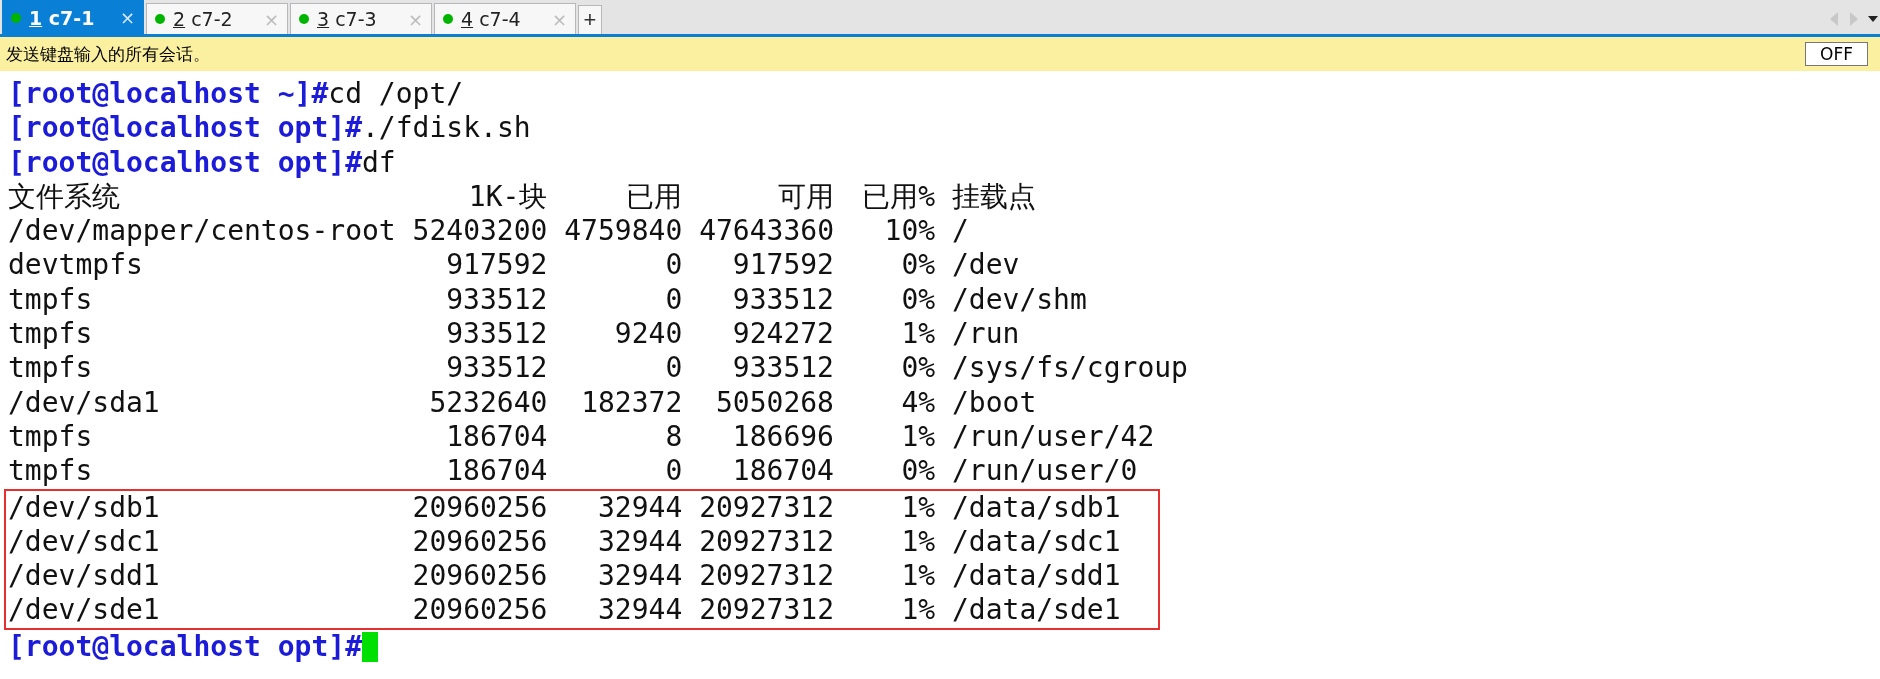 This screenshot has width=1880, height=679. I want to click on scroll-right-icon, so click(1854, 18).